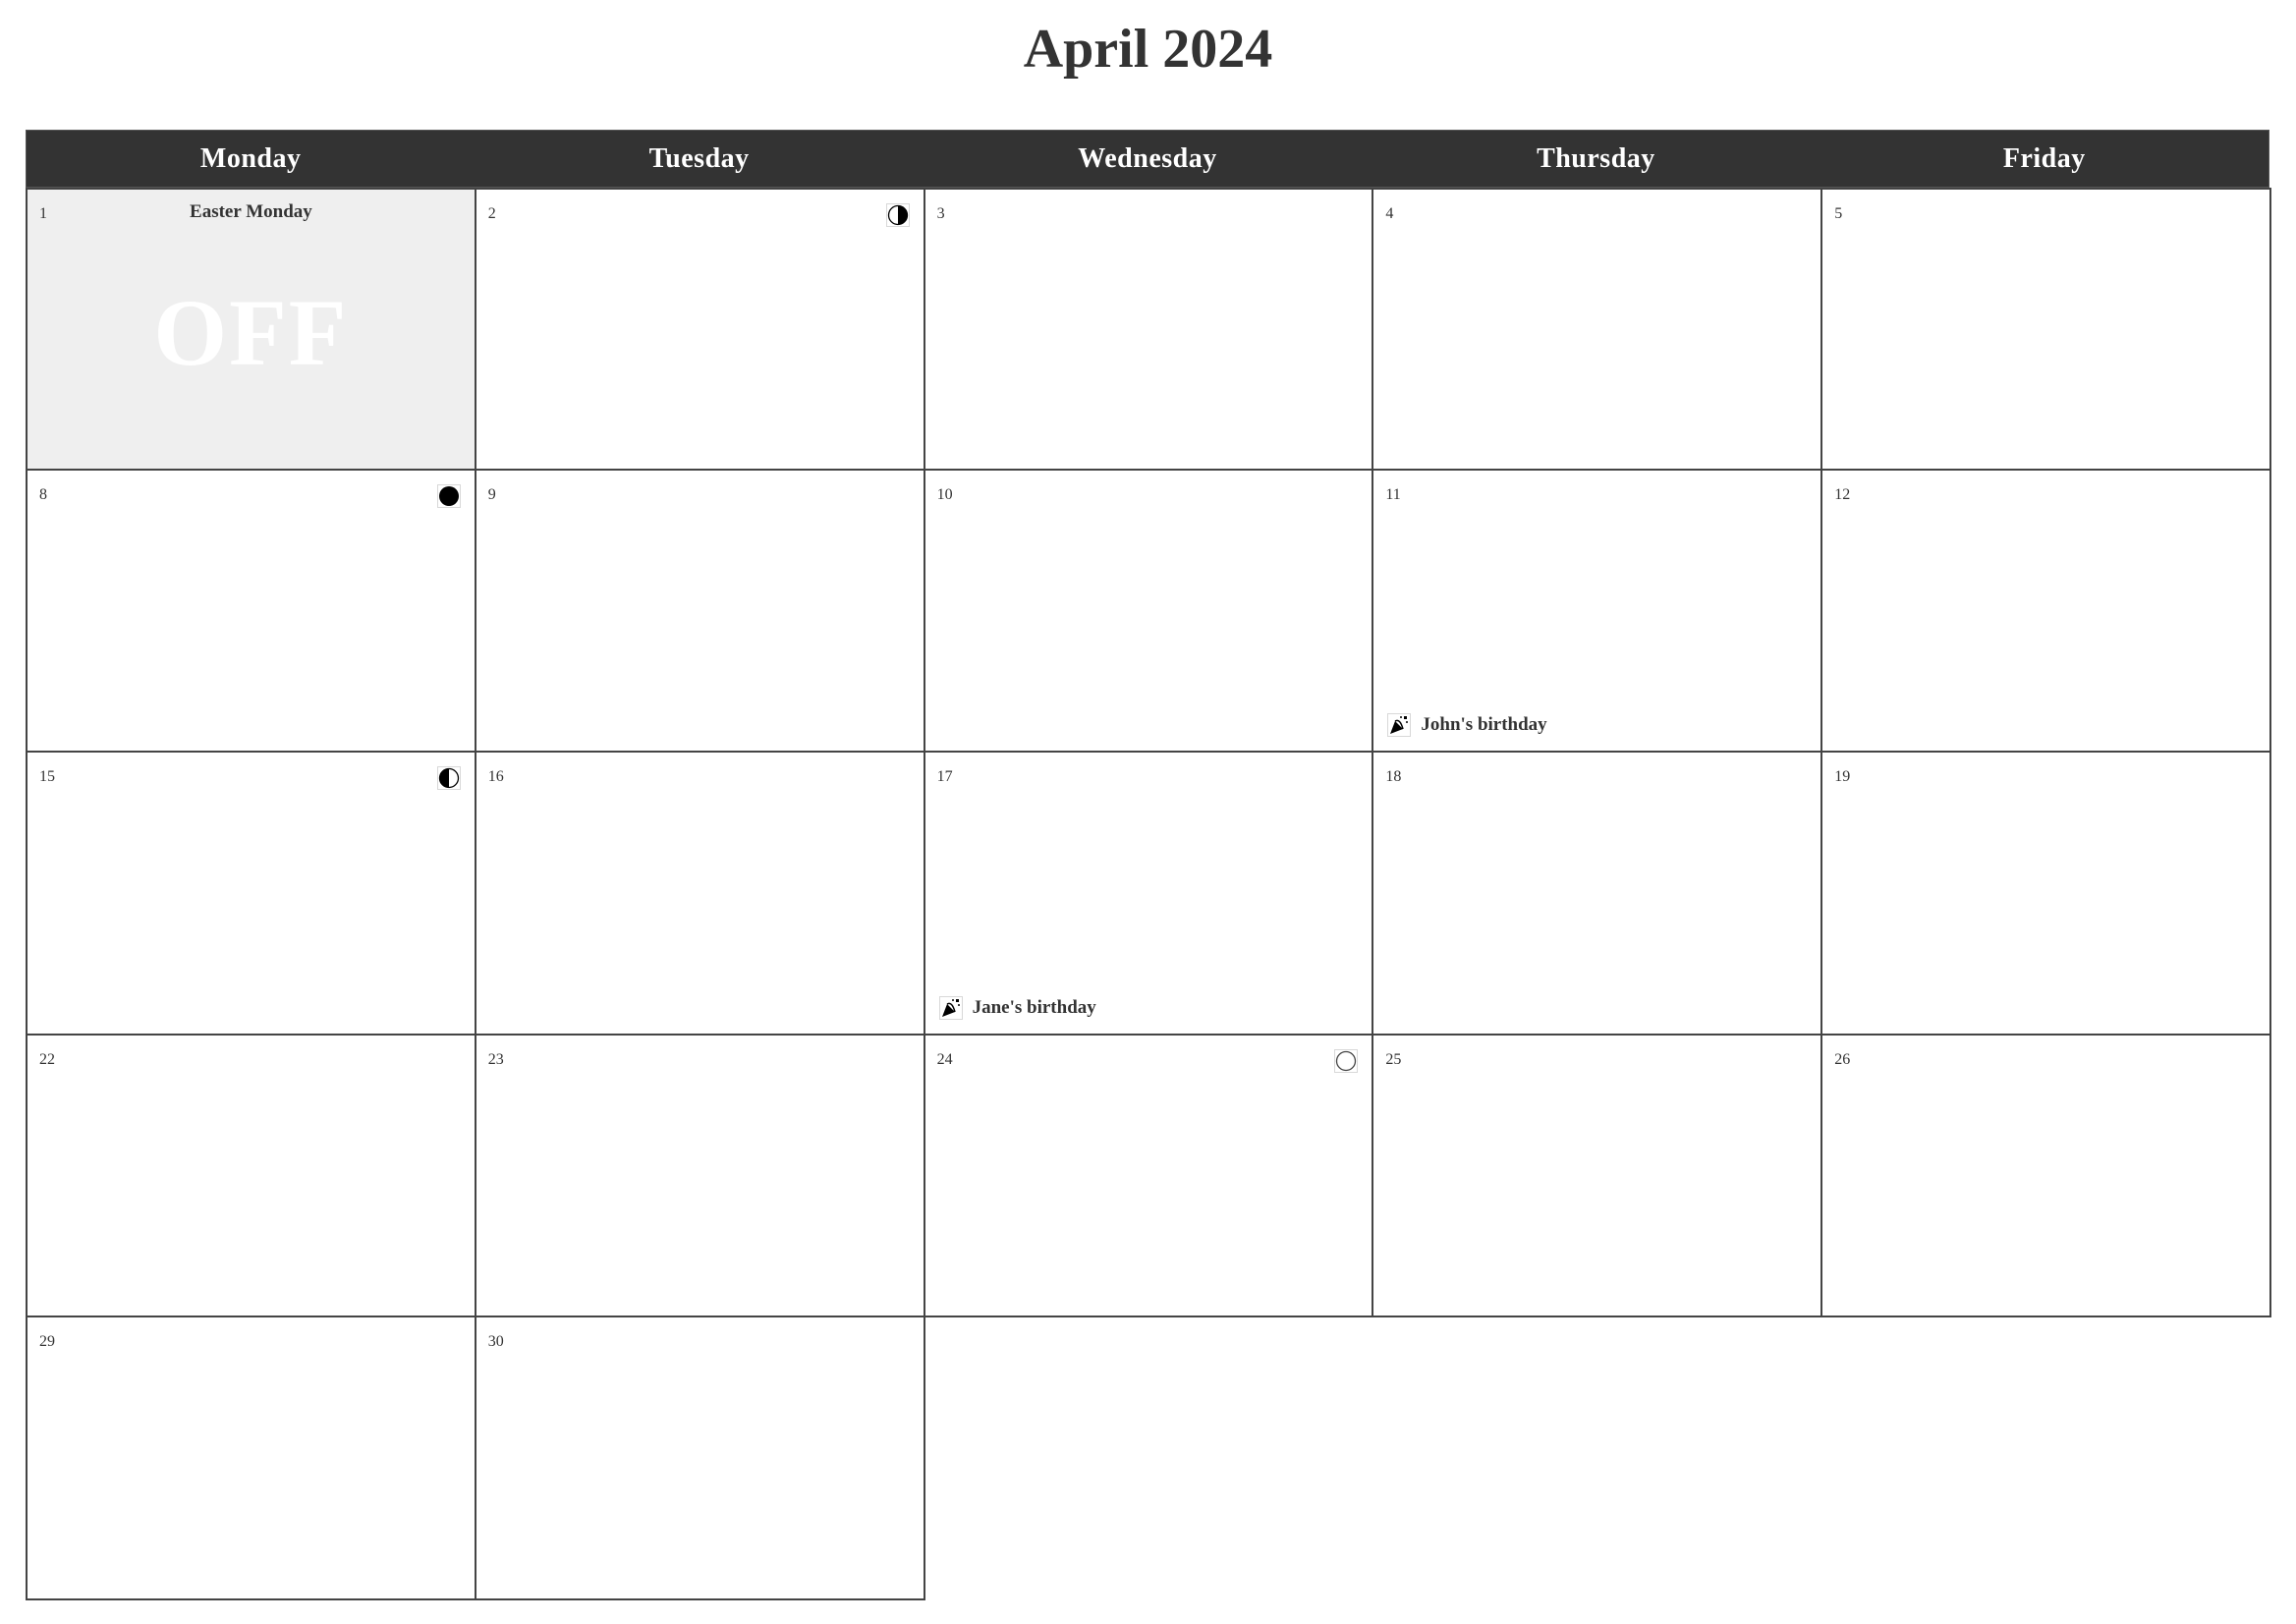 The image size is (2296, 1624). Describe the element at coordinates (940, 213) in the screenshot. I see `day-number: 3` at that location.